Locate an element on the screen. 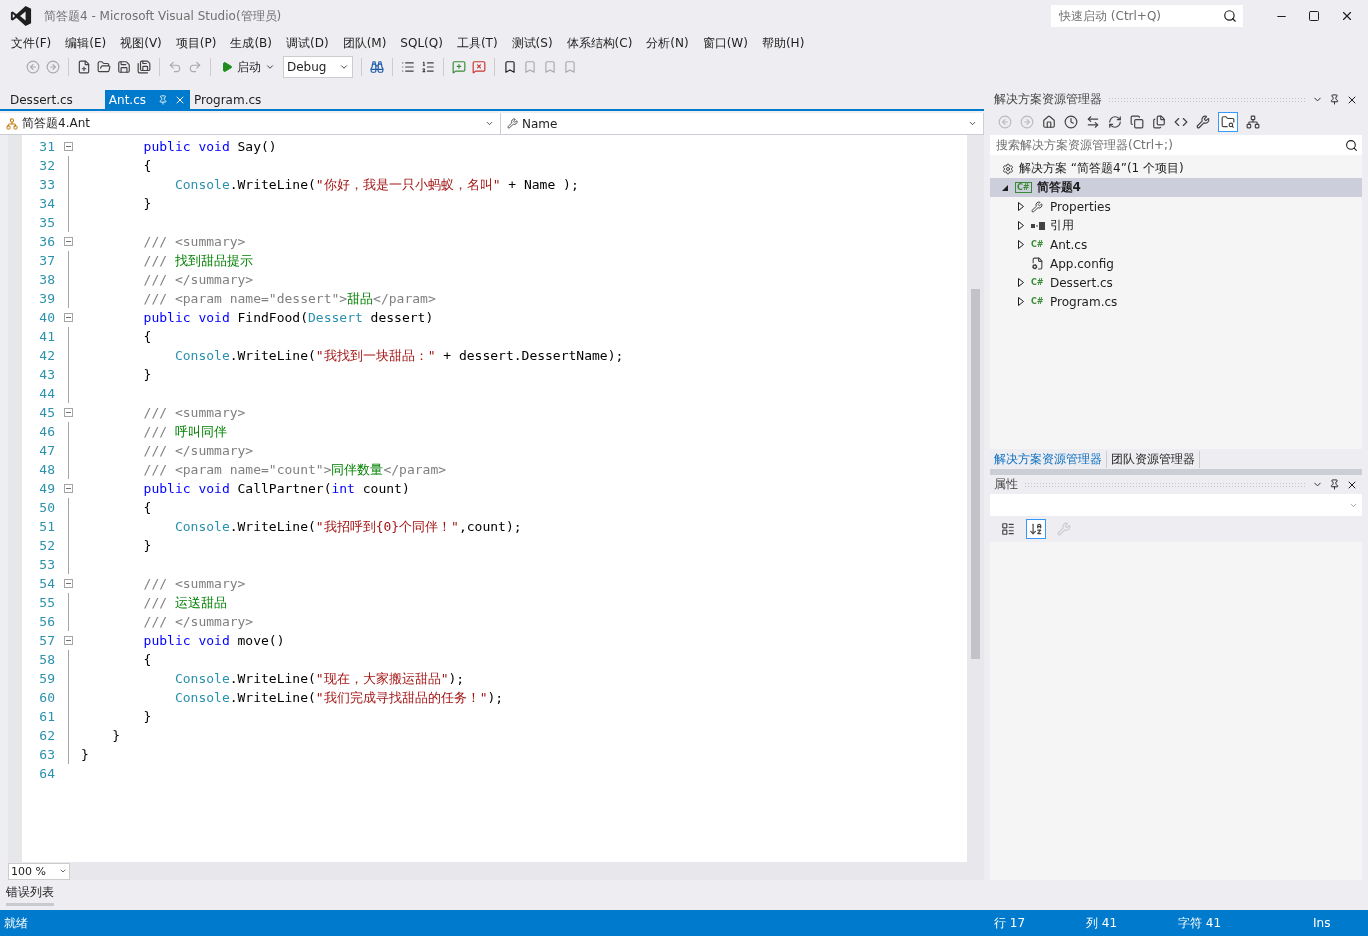 Image resolution: width=1368 pixels, height=936 pixels. member-dropdown: Name is located at coordinates (742, 123).